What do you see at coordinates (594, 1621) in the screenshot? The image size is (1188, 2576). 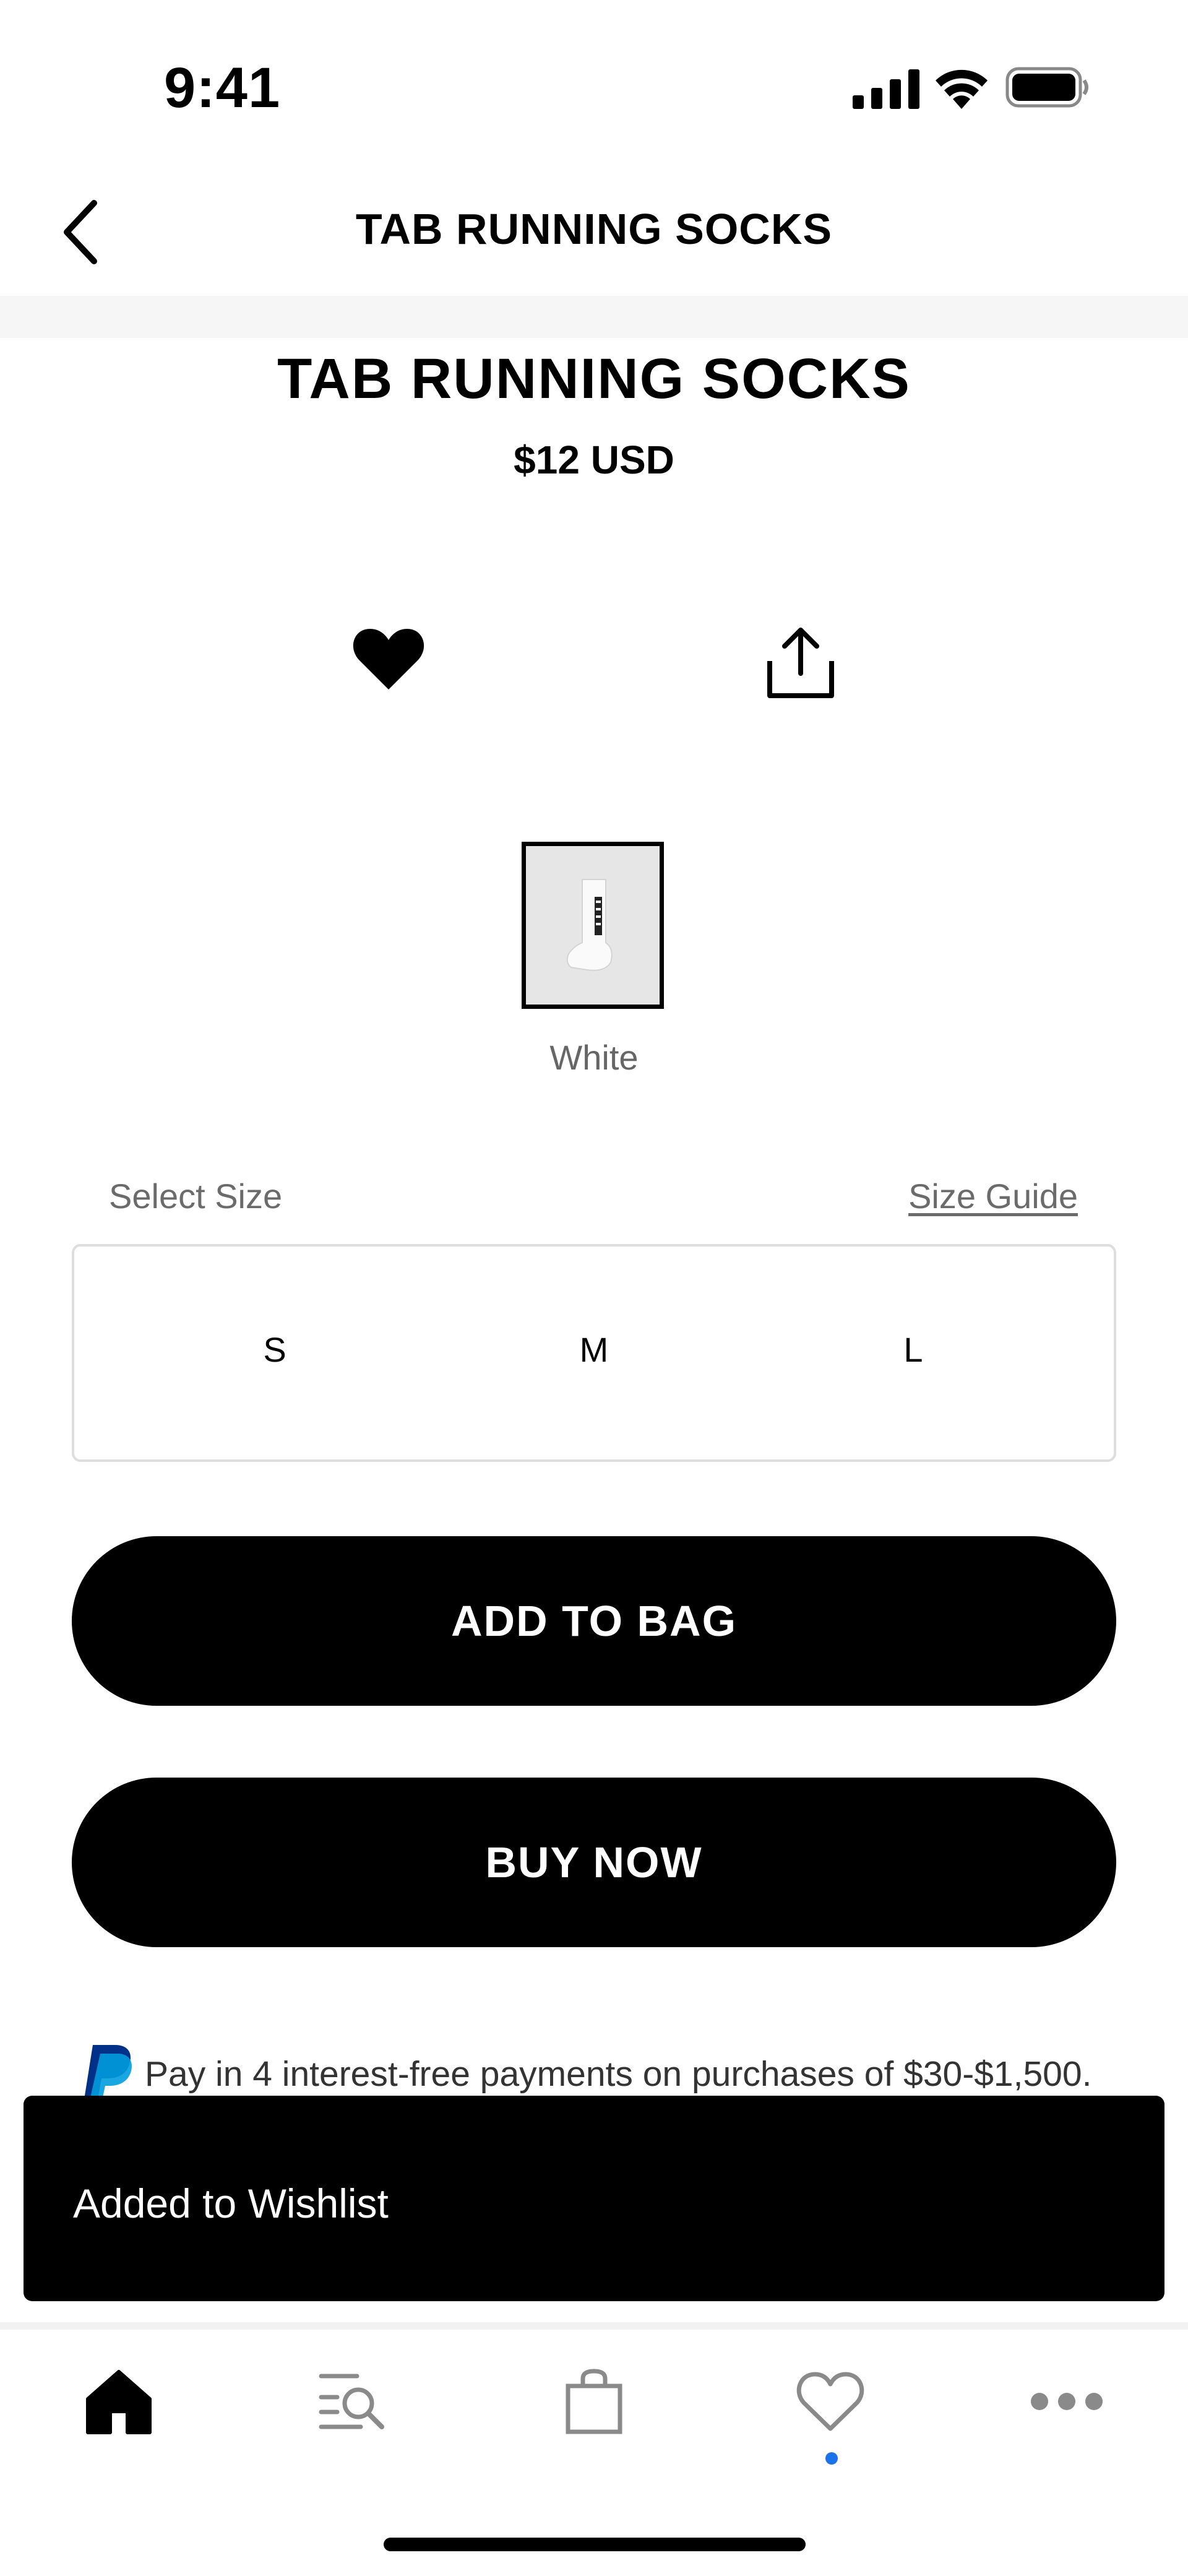 I see `add-to-bag-button: ADD TO BAG` at bounding box center [594, 1621].